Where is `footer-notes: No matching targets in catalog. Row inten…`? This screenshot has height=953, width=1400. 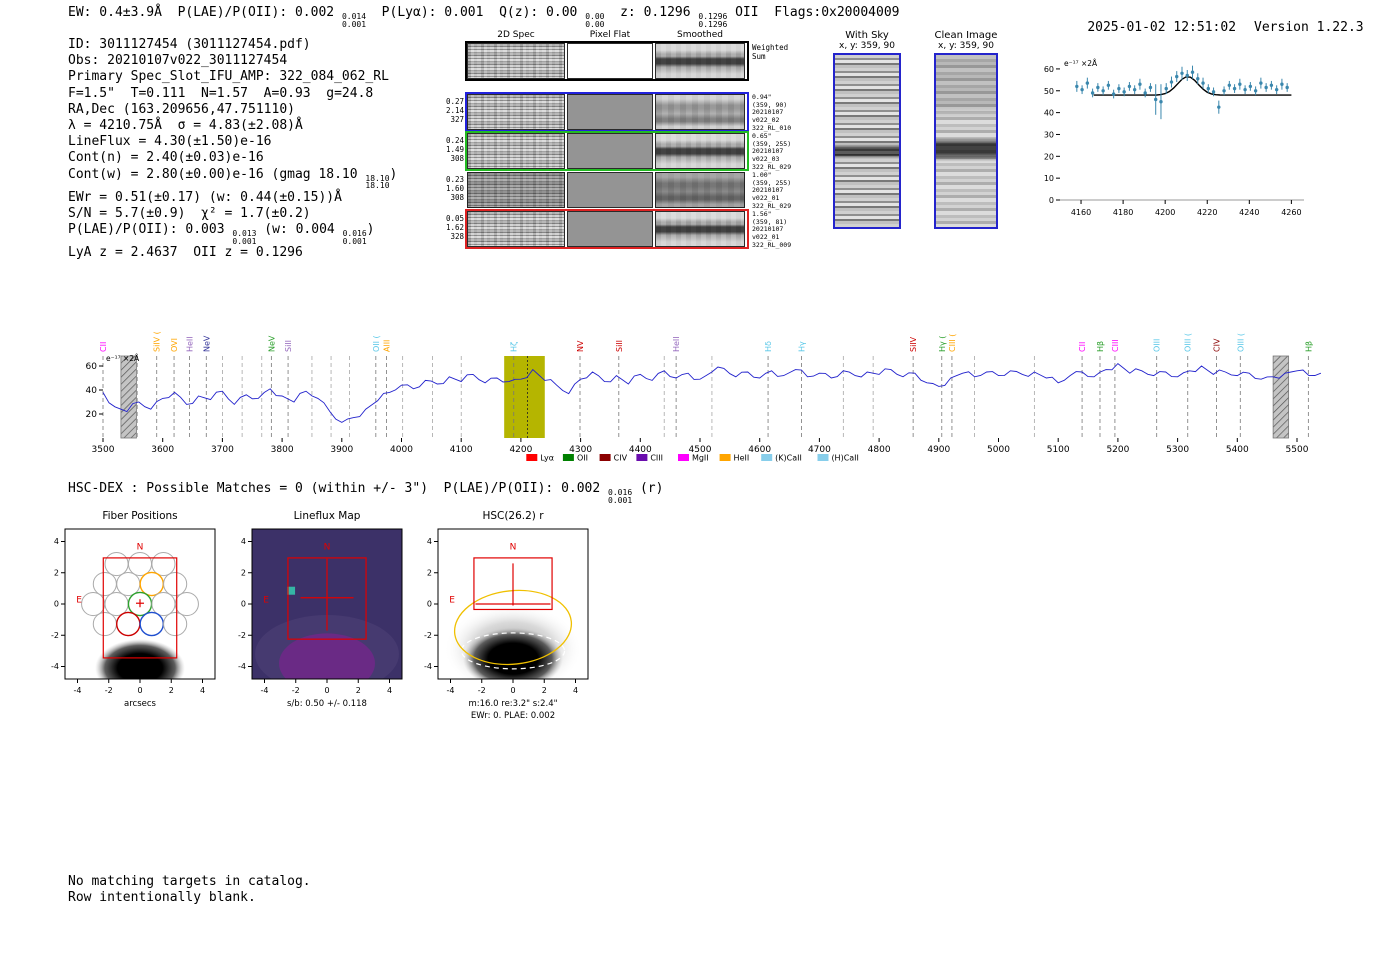
footer-notes: No matching targets in catalog. Row inten… is located at coordinates (189, 890).